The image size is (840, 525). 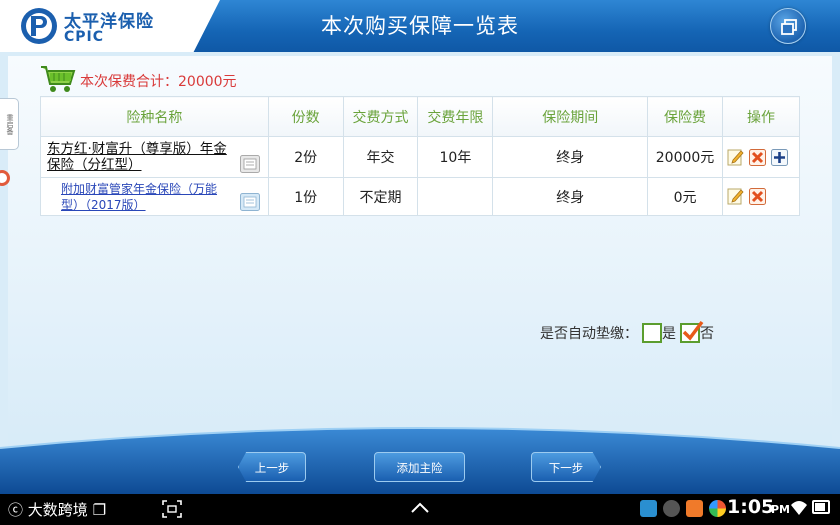 What do you see at coordinates (380, 116) in the screenshot?
I see `col-header-pay-mode: 交费方式` at bounding box center [380, 116].